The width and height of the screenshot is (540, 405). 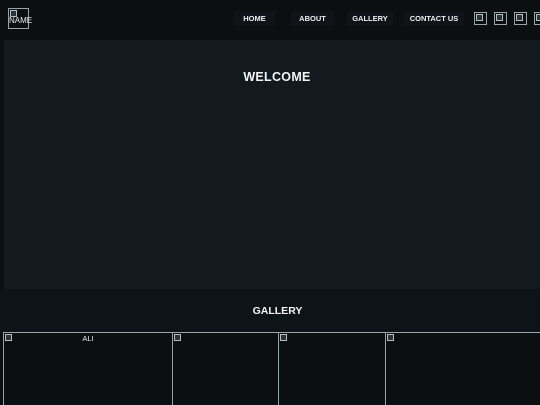 I want to click on nav-about-button: ABOUT, so click(x=312, y=18).